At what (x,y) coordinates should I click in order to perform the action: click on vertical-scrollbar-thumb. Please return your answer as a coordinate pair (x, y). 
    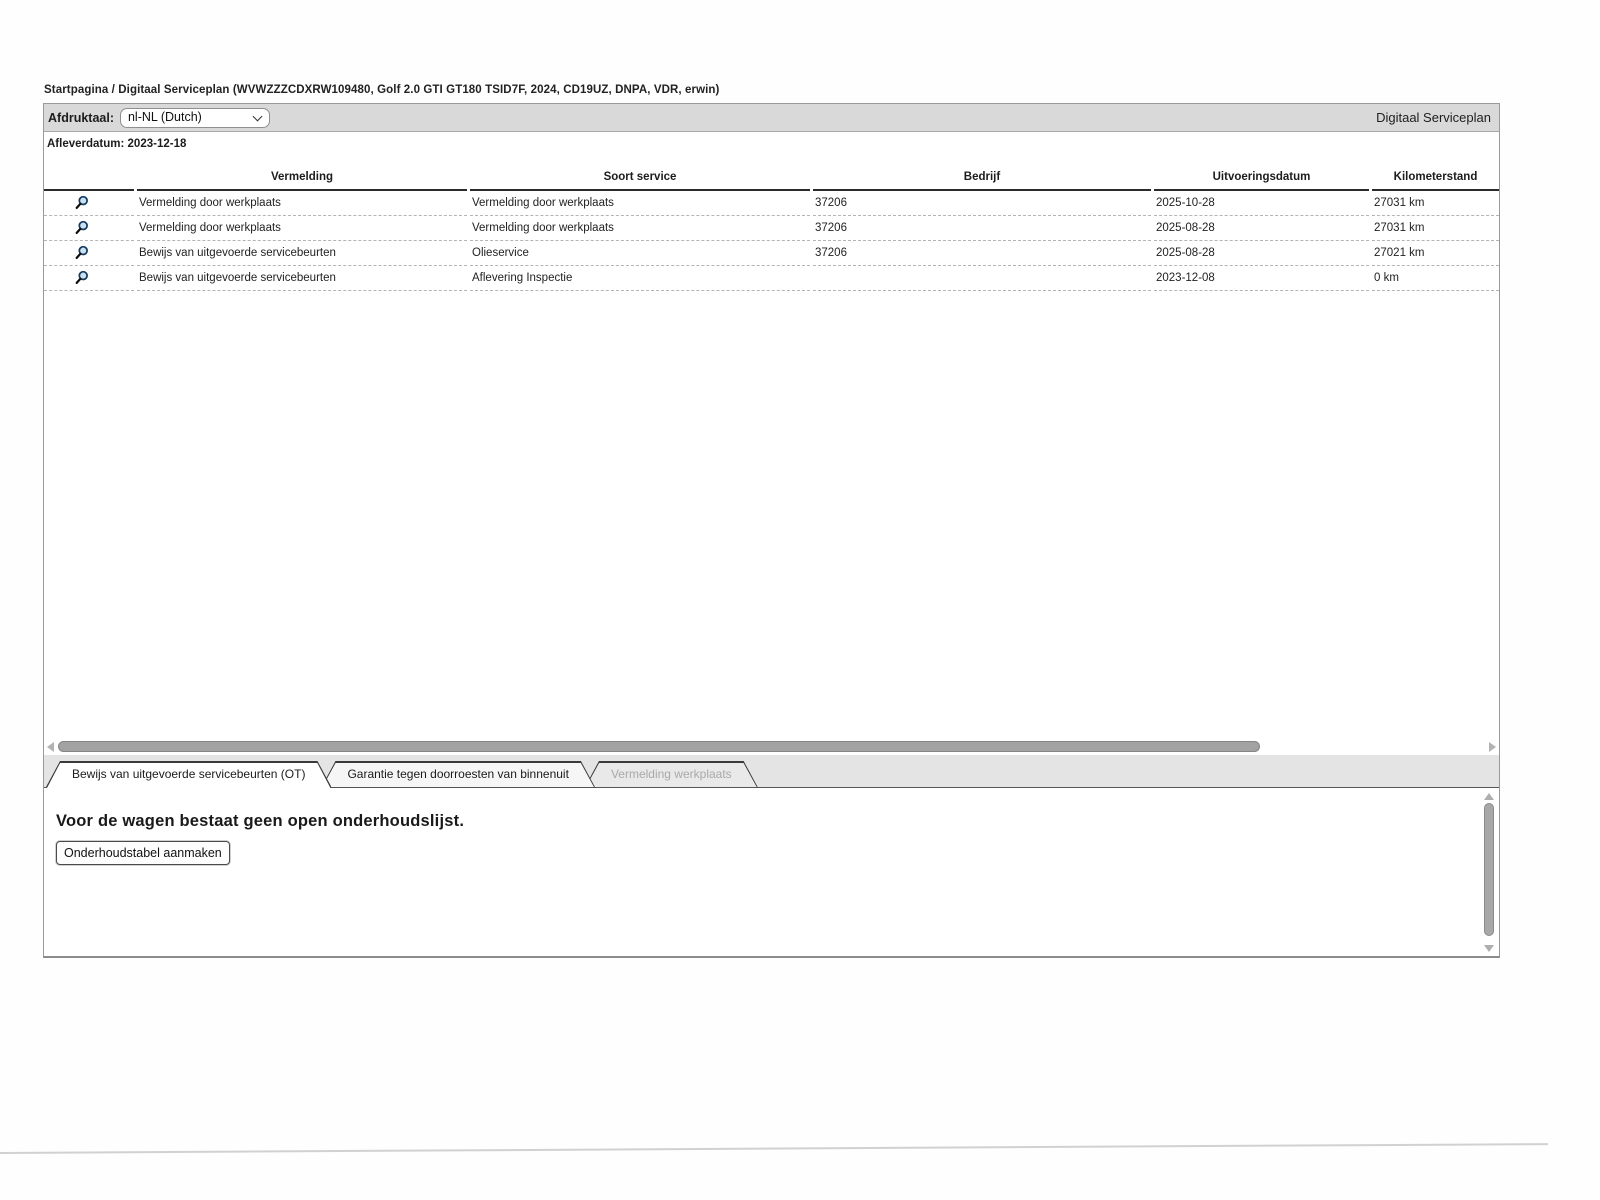
    Looking at the image, I should click on (1489, 870).